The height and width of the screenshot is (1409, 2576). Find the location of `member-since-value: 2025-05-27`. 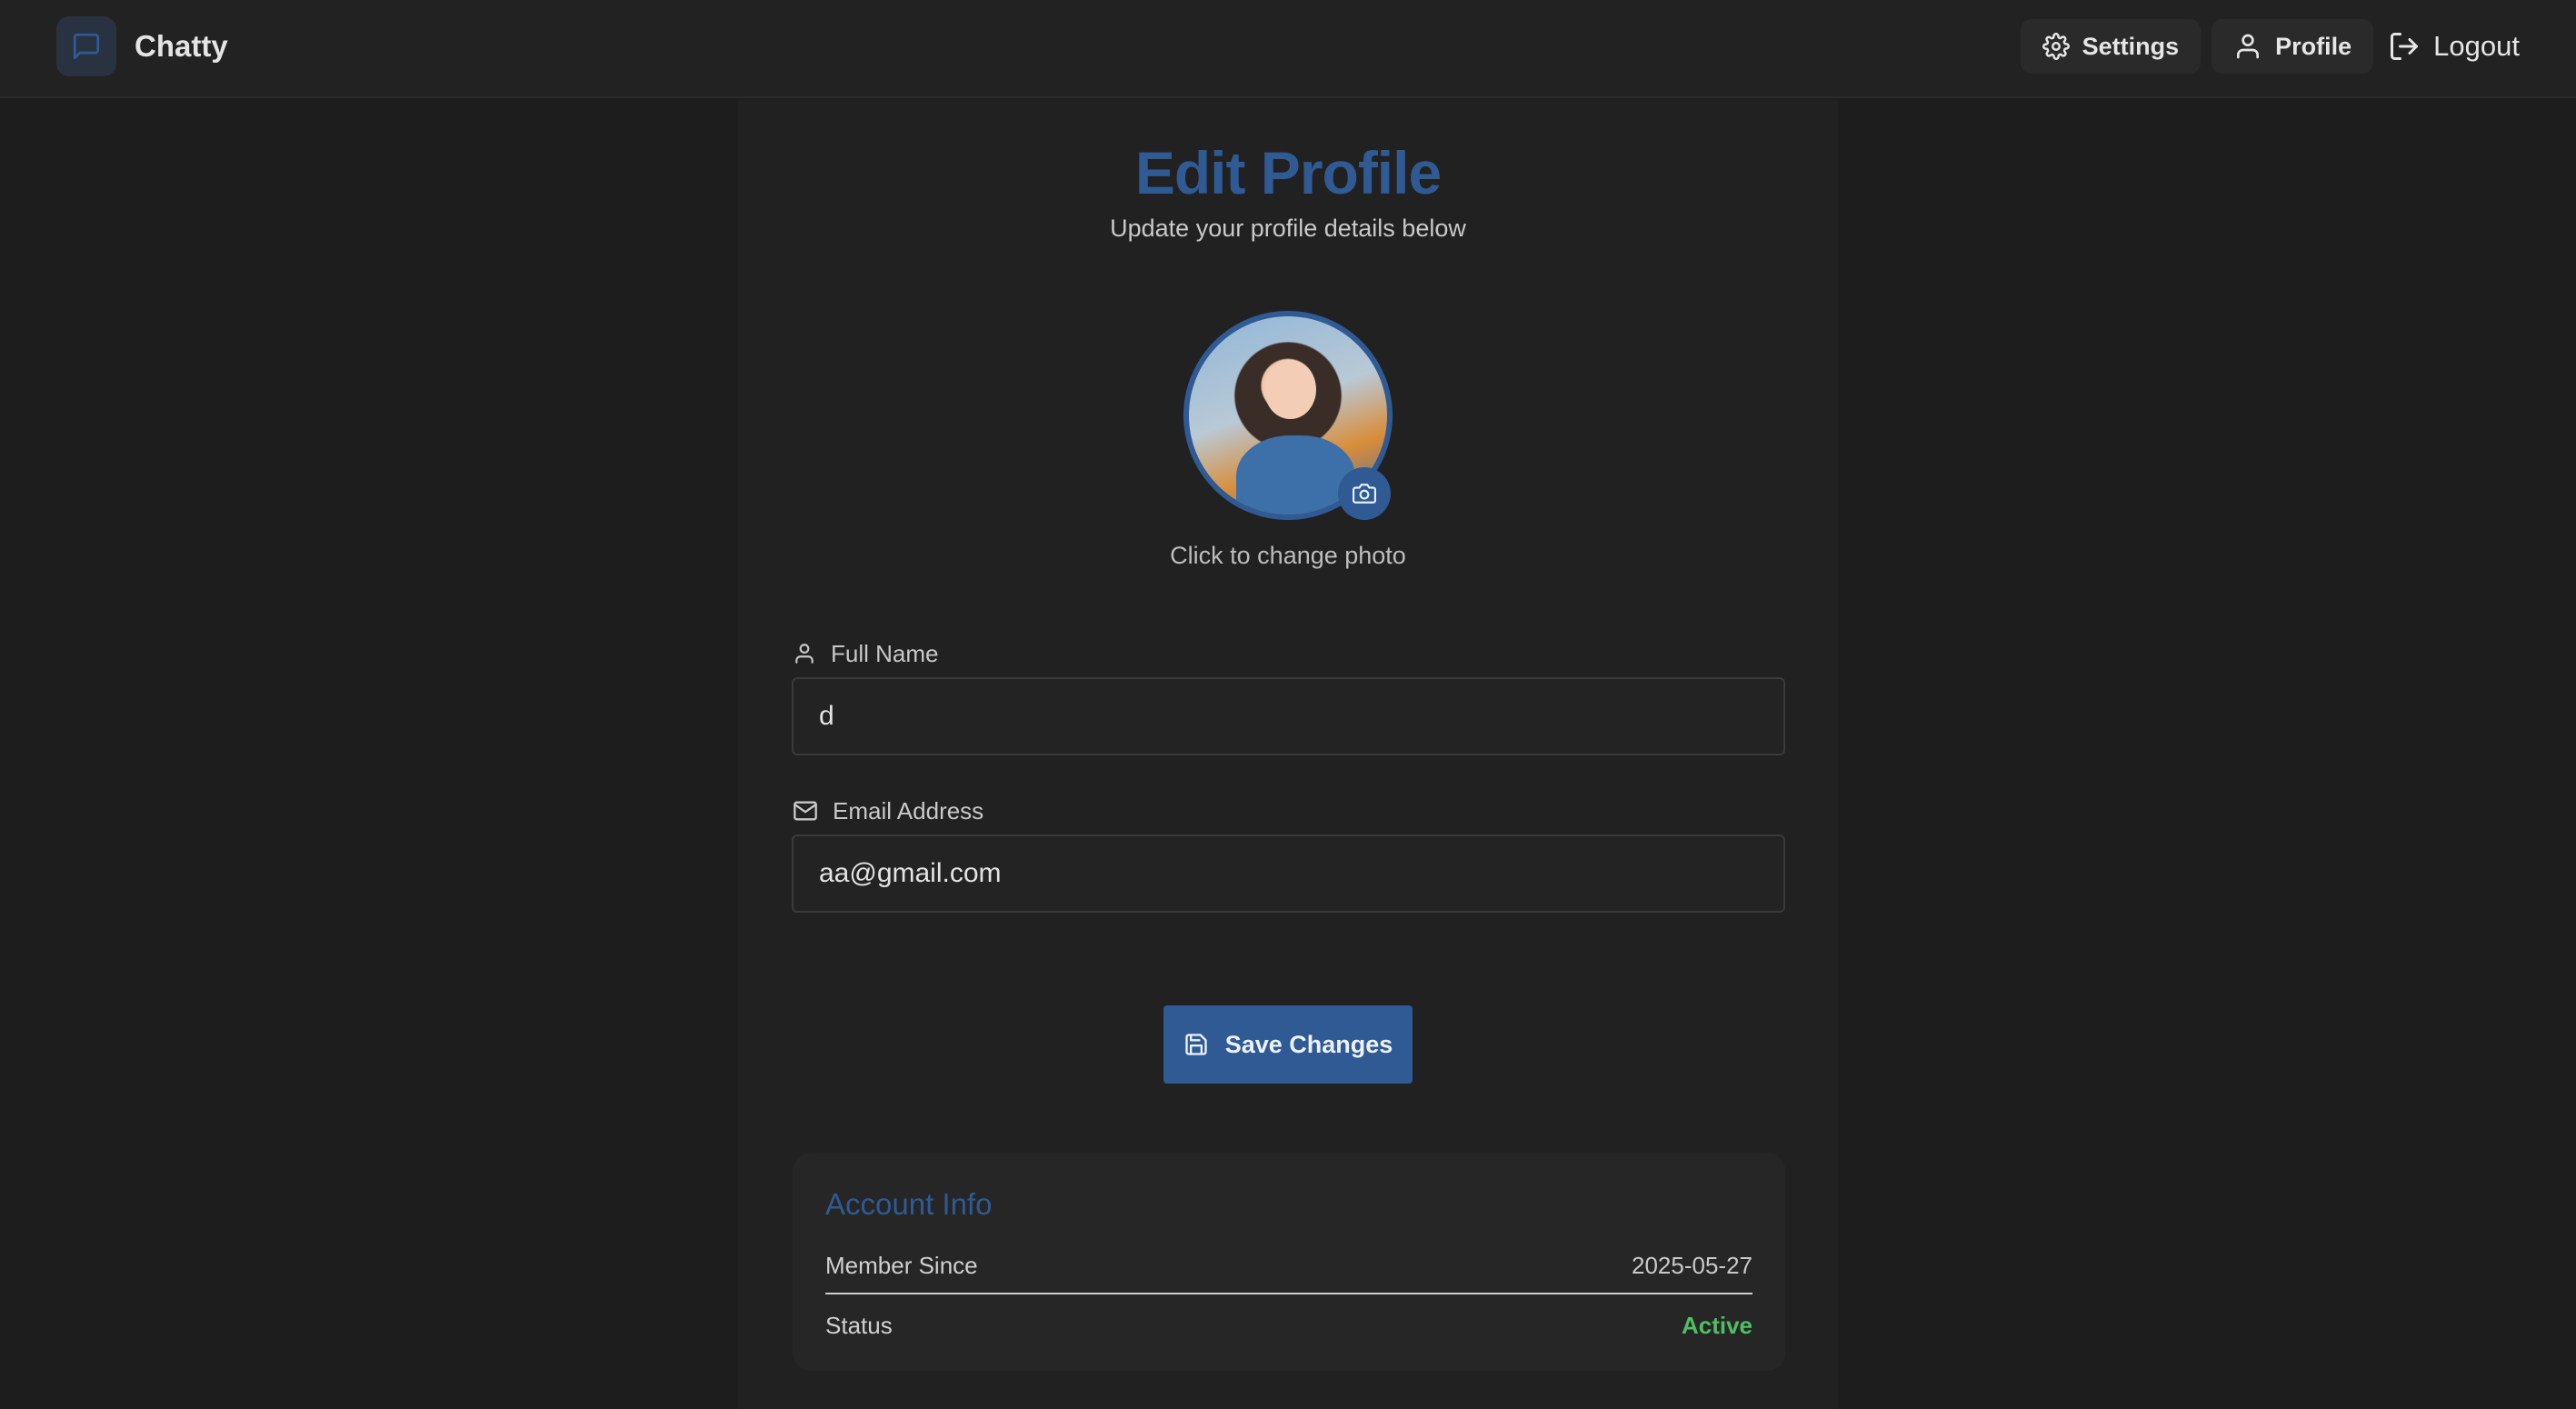

member-since-value: 2025-05-27 is located at coordinates (1692, 1265).